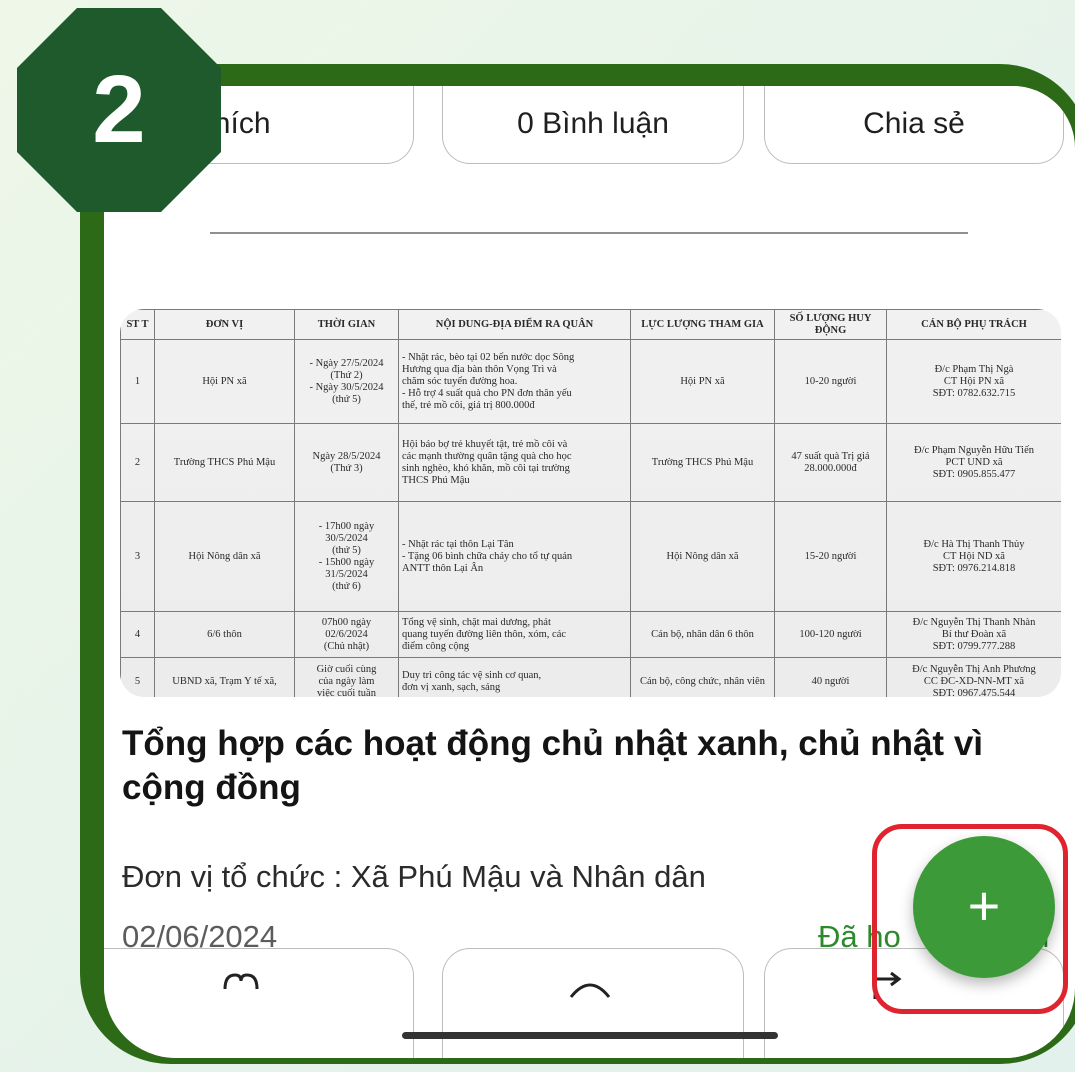 This screenshot has width=1075, height=1072. Describe the element at coordinates (830, 634) in the screenshot. I see `cell-qty: 100-120 người` at that location.